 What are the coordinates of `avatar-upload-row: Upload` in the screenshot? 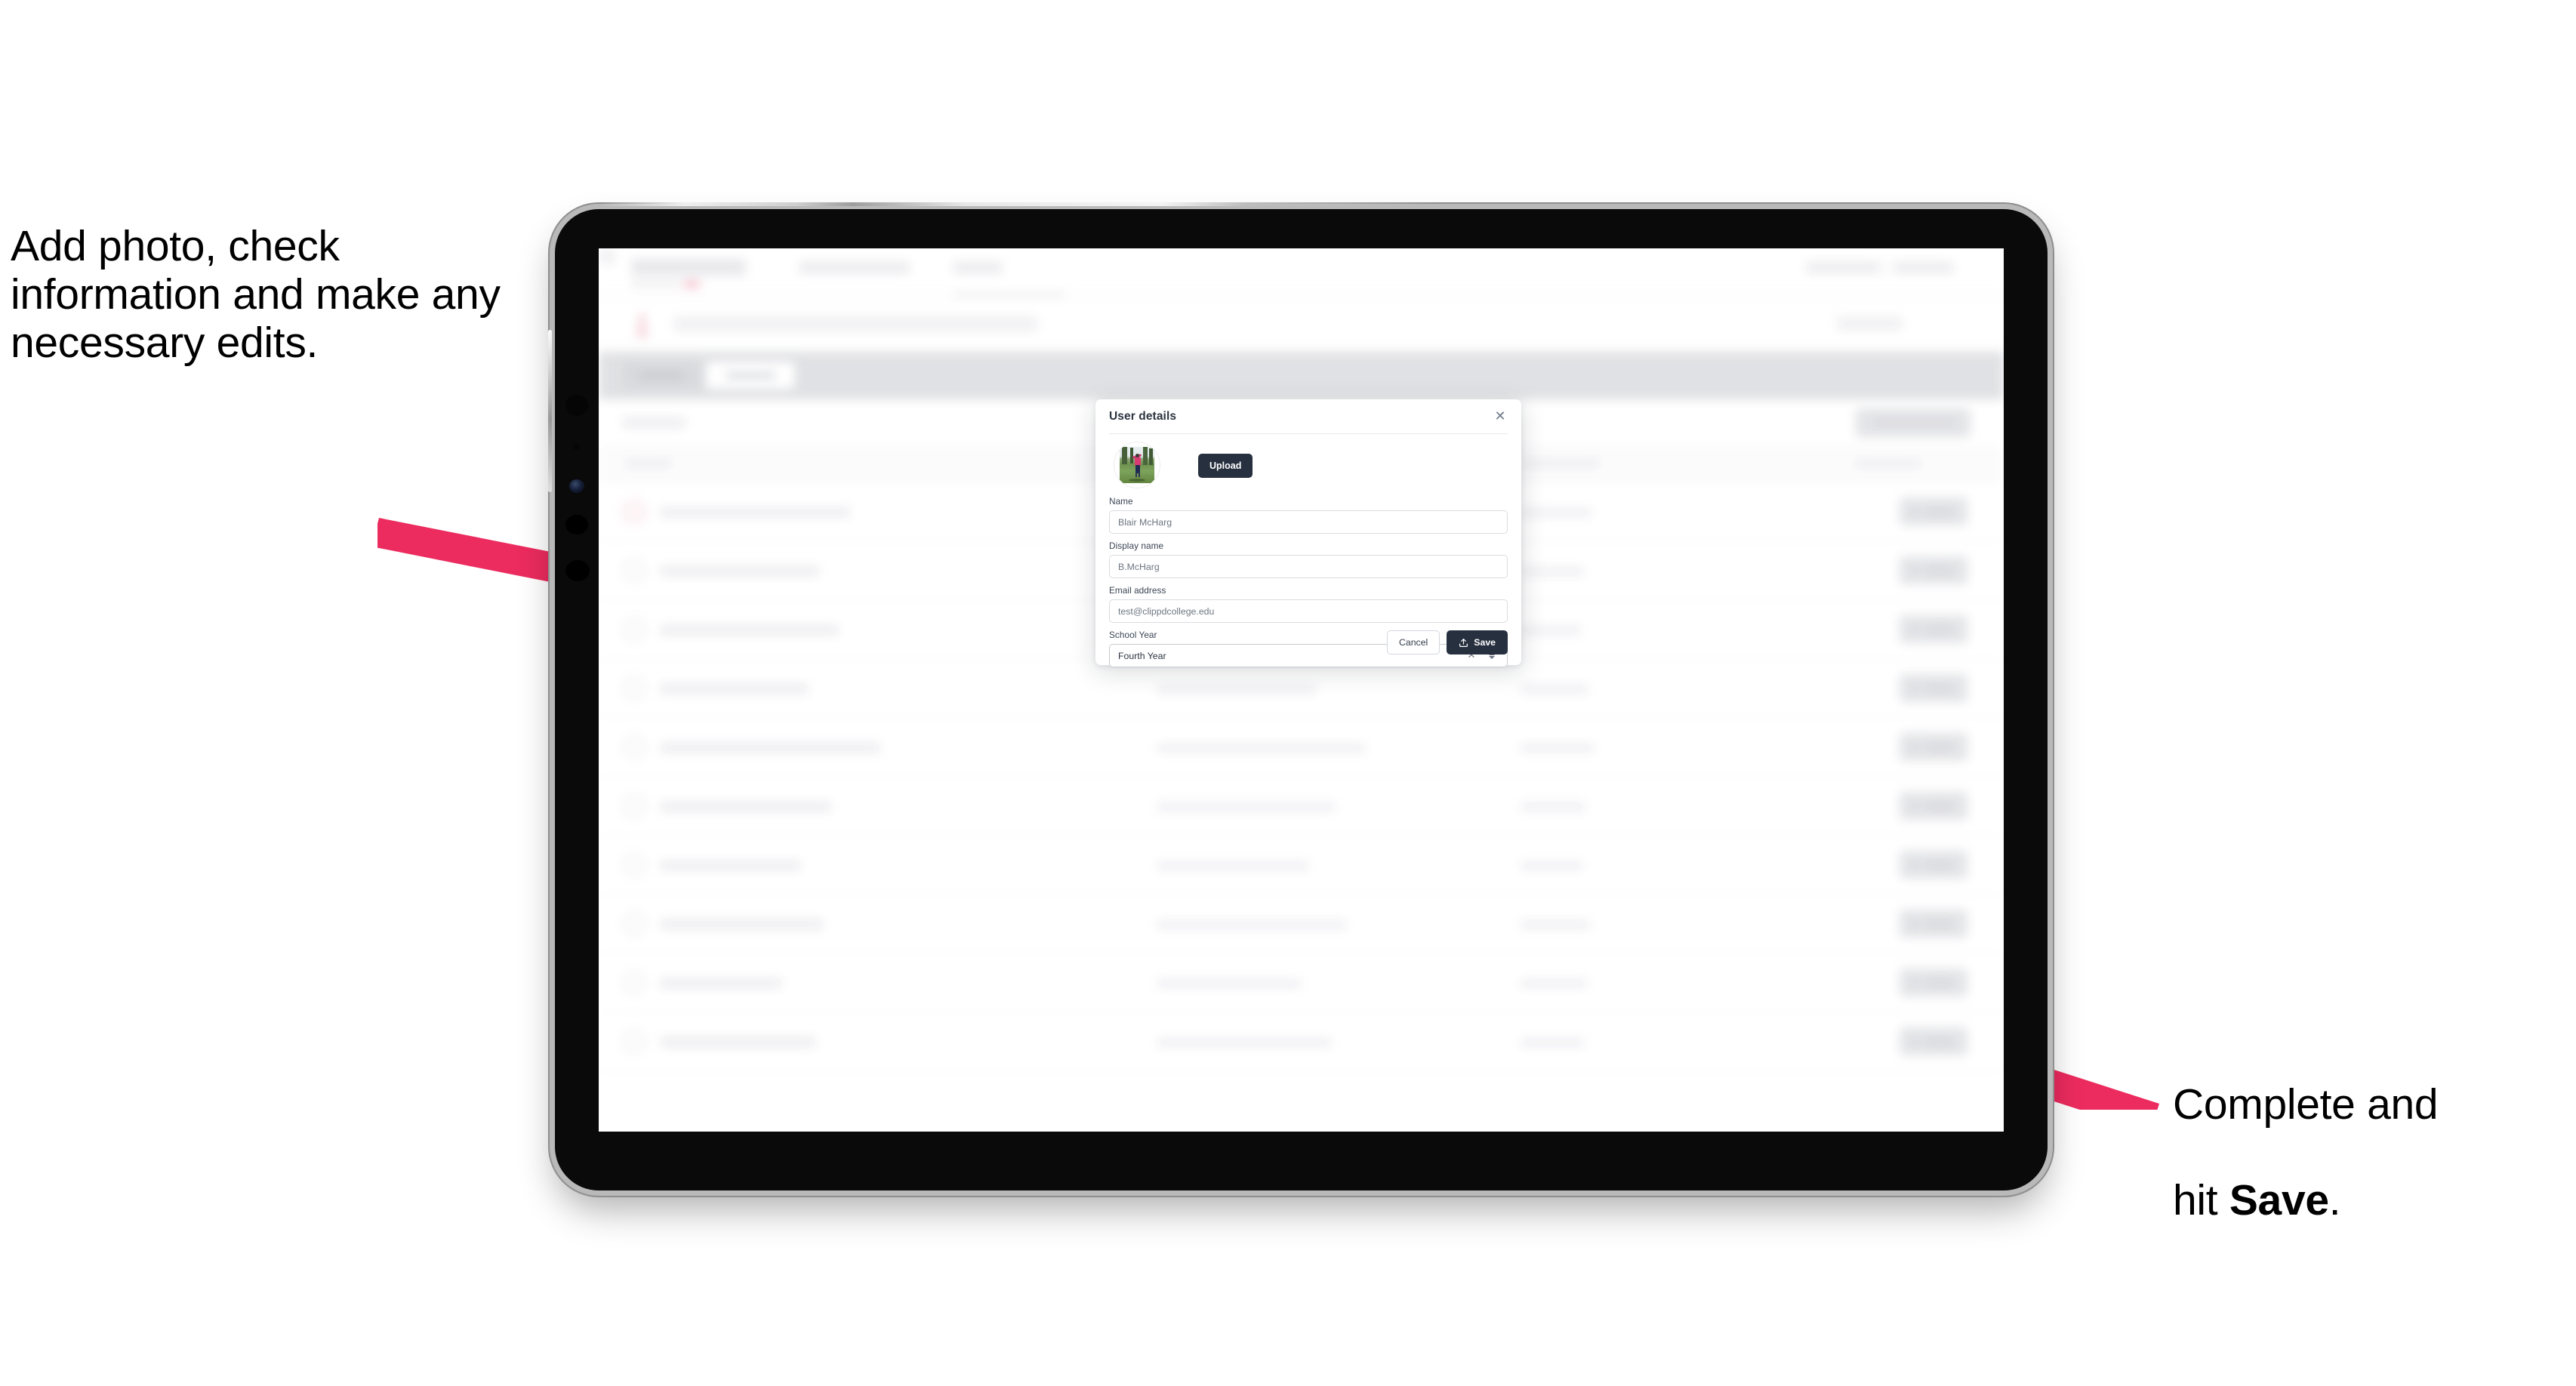 It's located at (1308, 465).